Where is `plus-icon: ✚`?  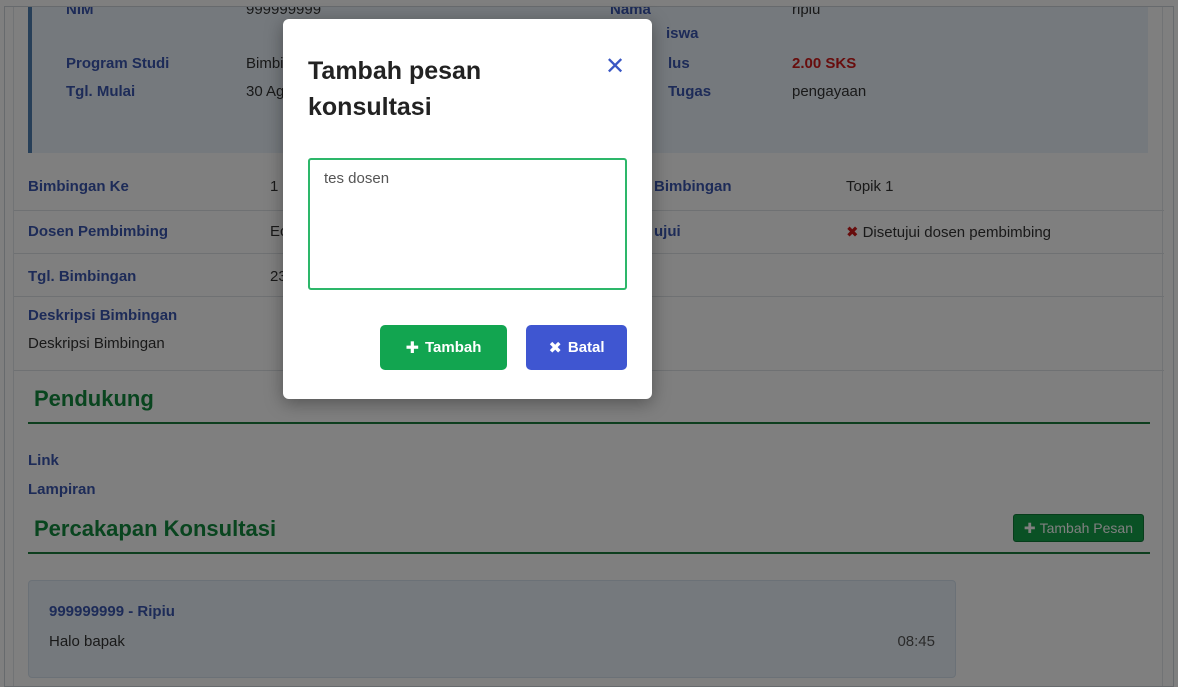 plus-icon: ✚ is located at coordinates (412, 348).